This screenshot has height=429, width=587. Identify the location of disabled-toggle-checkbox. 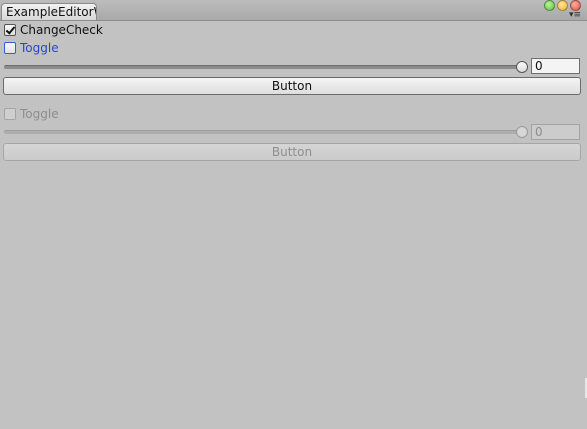
(10, 114).